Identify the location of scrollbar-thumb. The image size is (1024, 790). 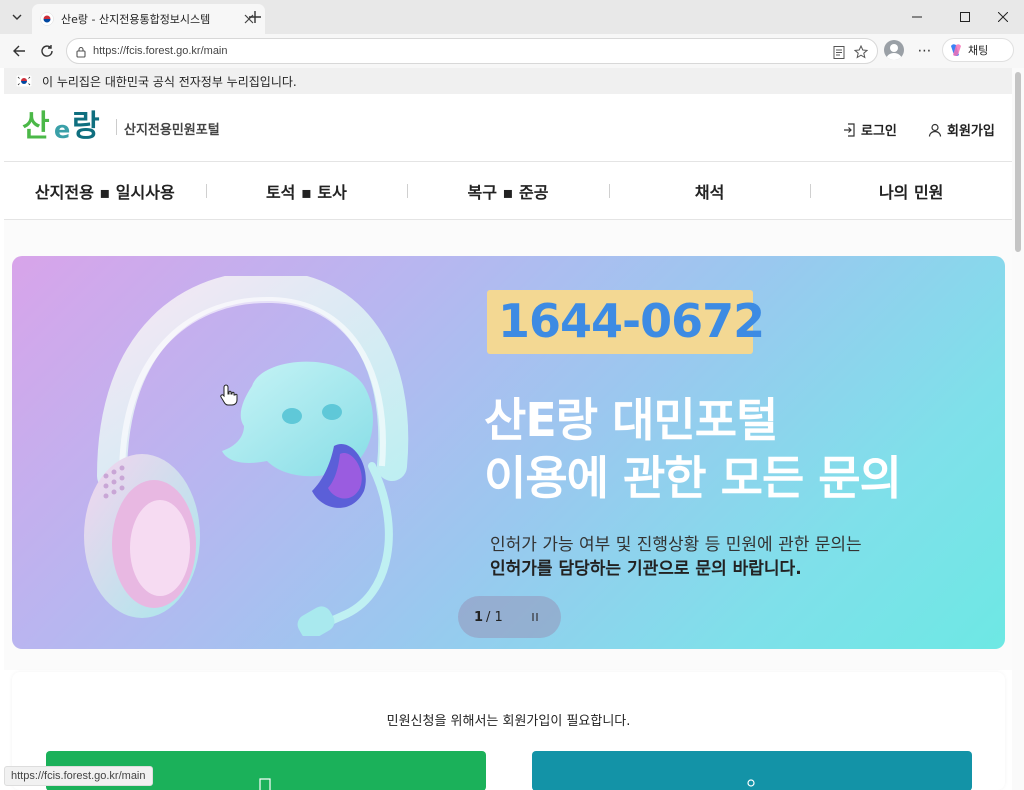
(1018, 162).